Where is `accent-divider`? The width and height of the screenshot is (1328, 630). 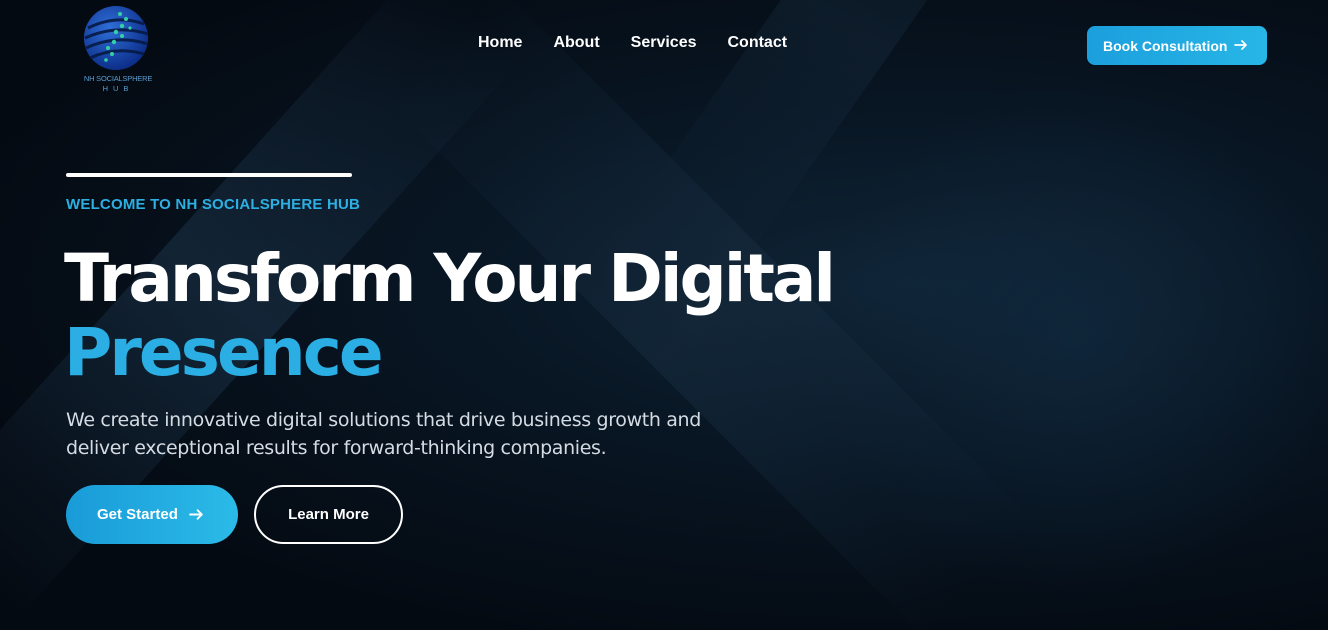 accent-divider is located at coordinates (209, 175).